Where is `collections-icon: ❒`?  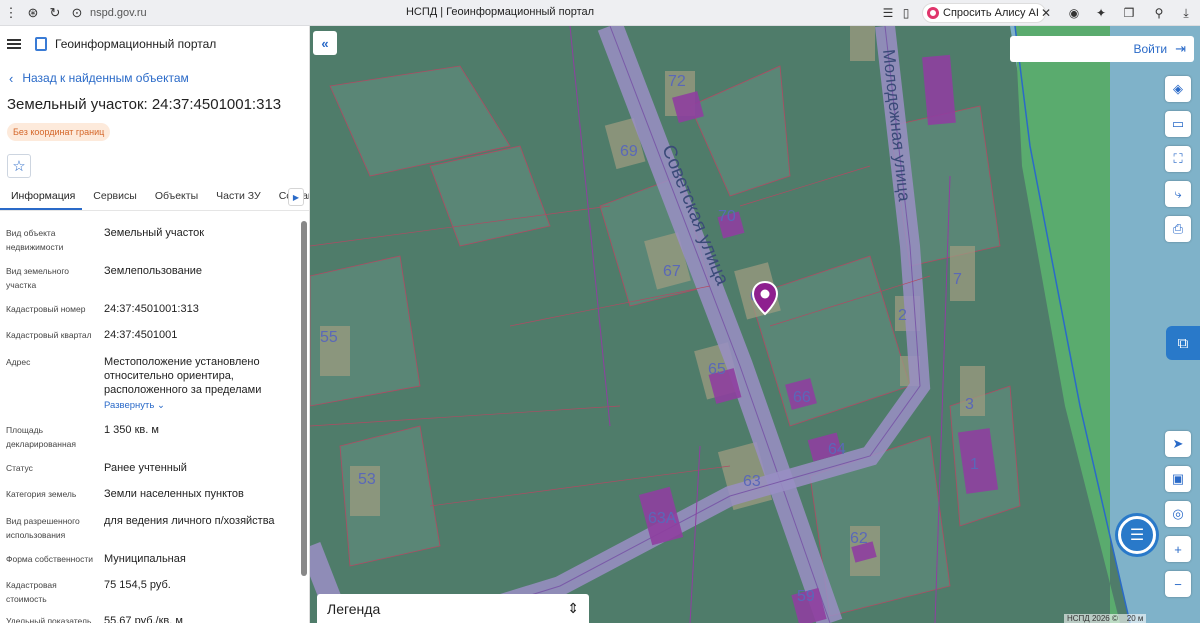 collections-icon: ❒ is located at coordinates (1129, 13).